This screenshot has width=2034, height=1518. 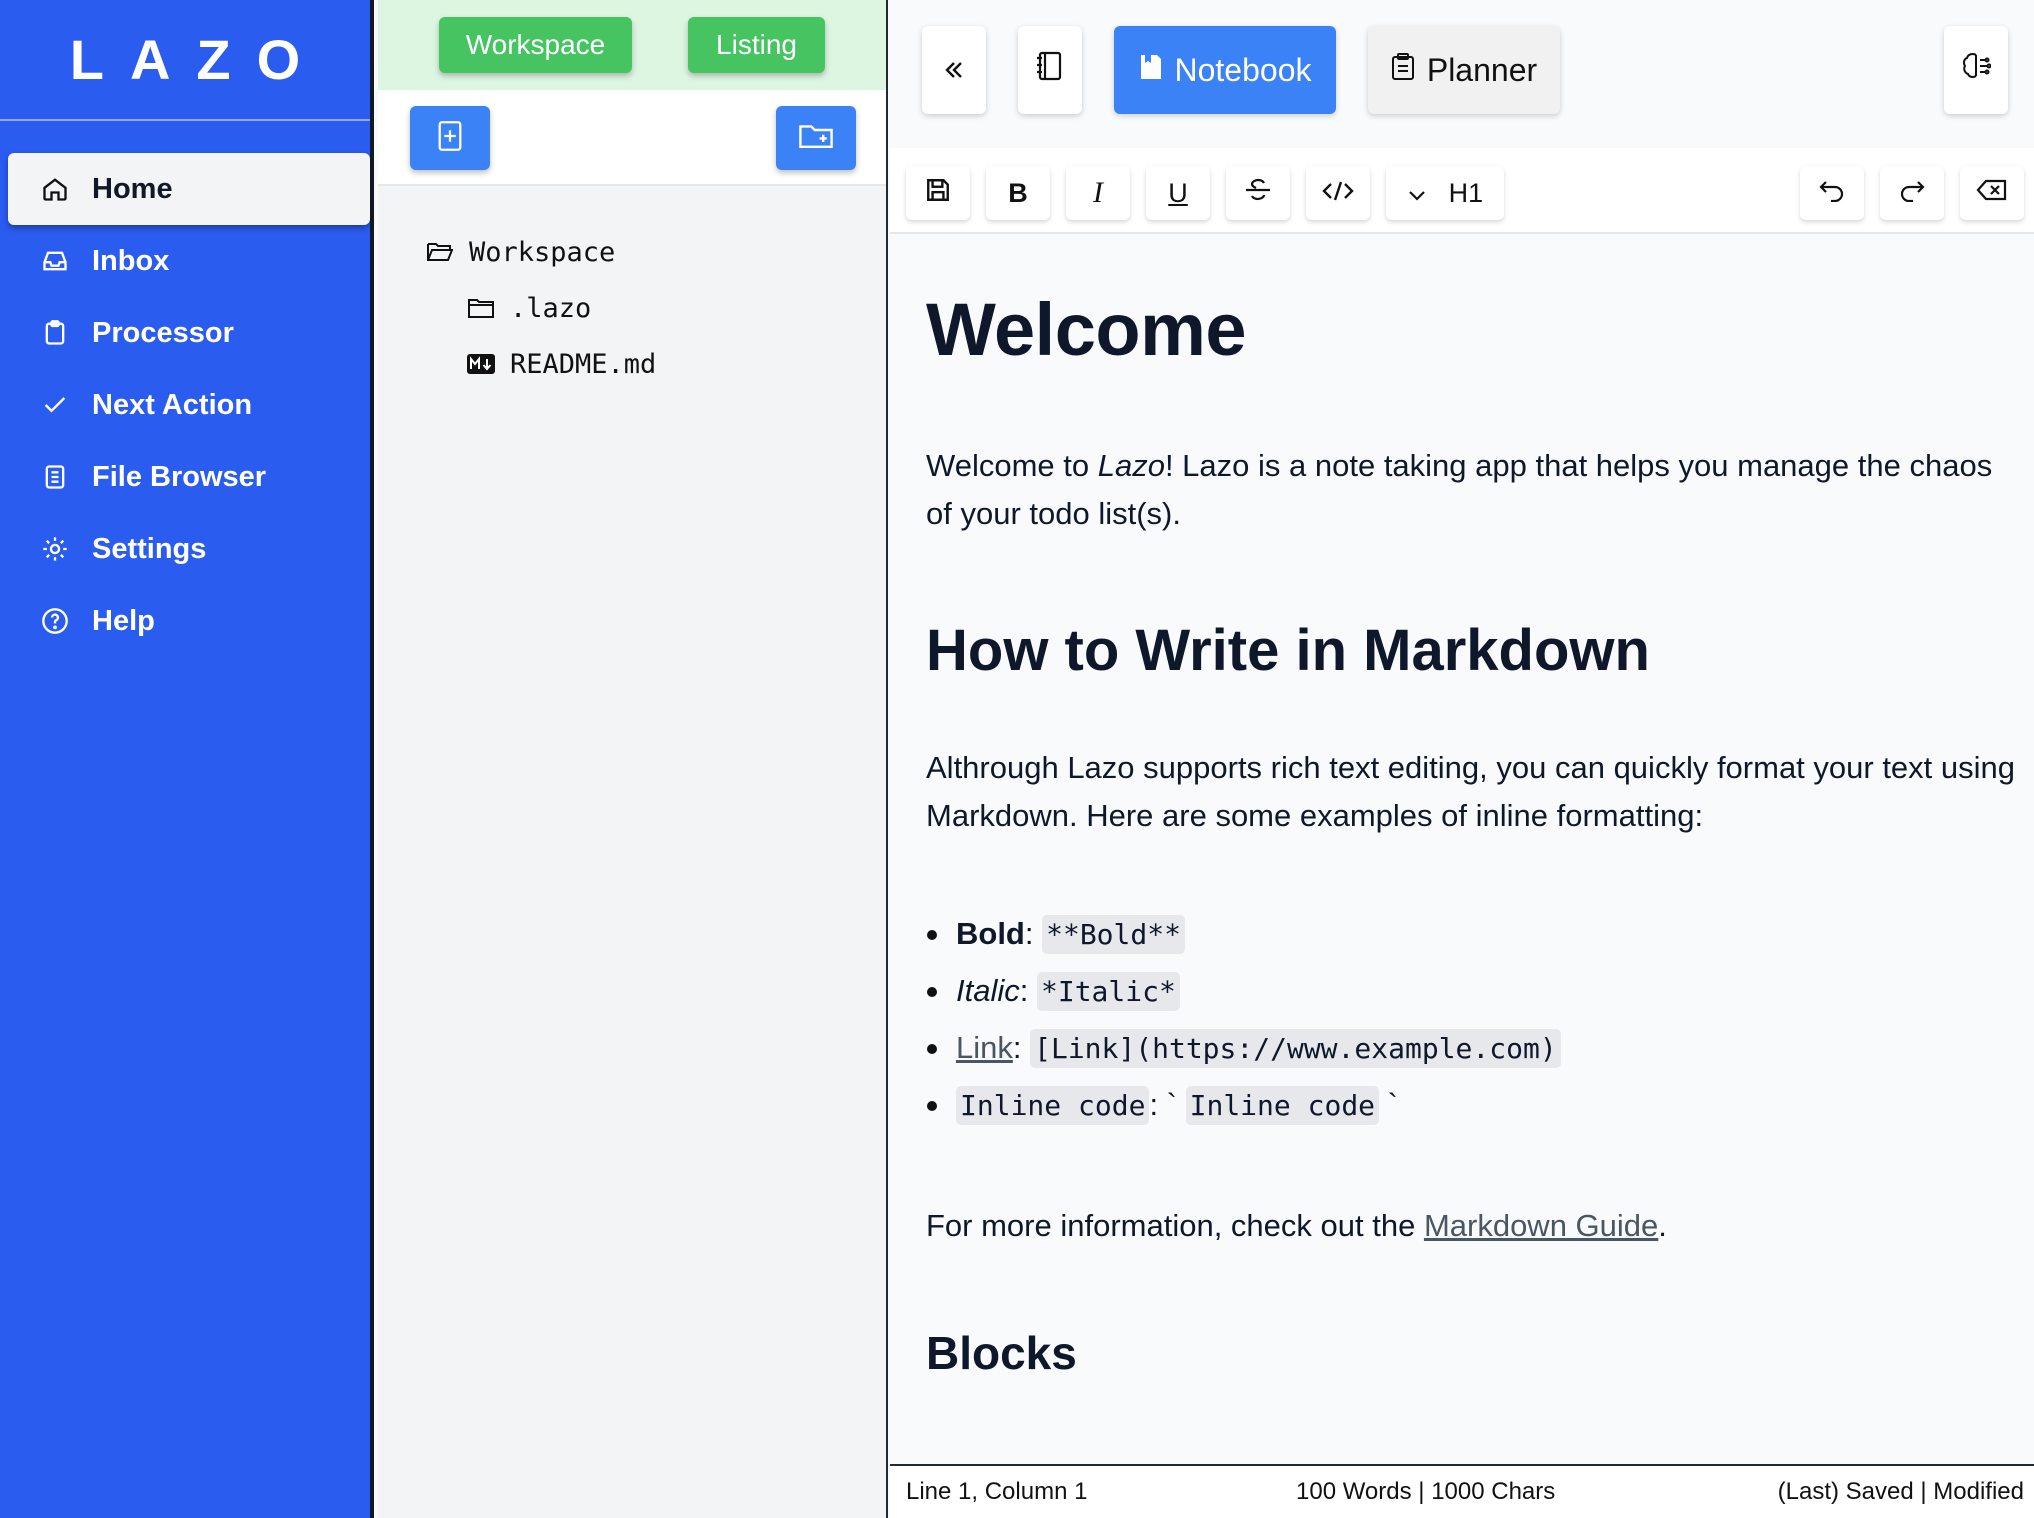 I want to click on gear-icon, so click(x=55, y=549).